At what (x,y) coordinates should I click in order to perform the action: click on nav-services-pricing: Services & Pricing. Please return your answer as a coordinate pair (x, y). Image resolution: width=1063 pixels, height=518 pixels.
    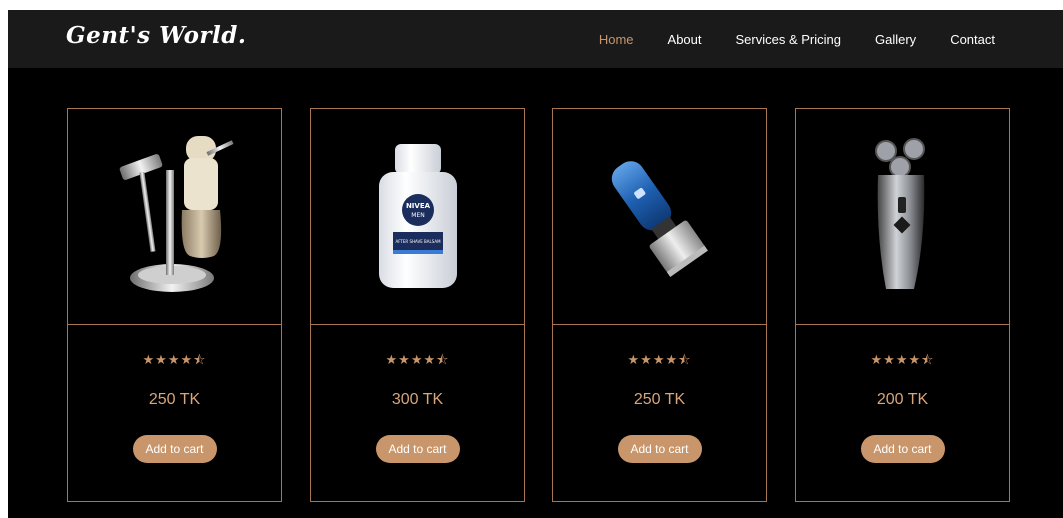
    Looking at the image, I should click on (788, 39).